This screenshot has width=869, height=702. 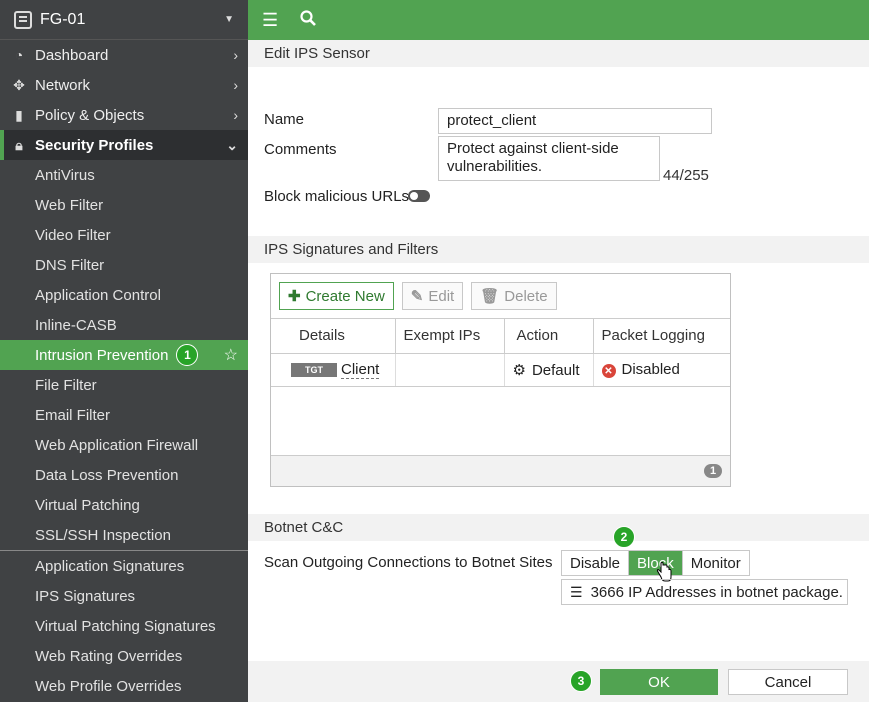 What do you see at coordinates (66, 385) in the screenshot?
I see `sidebar-item-label: File Filter` at bounding box center [66, 385].